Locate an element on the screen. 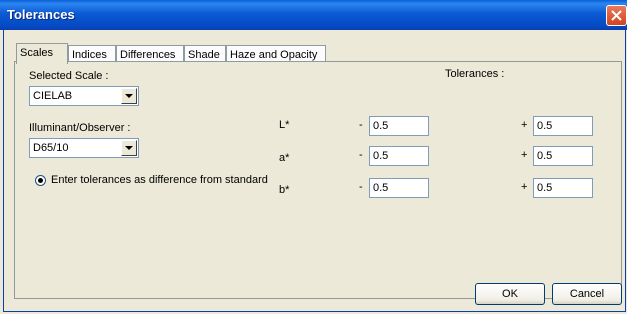  scale-select: CIELAB is located at coordinates (84, 96).